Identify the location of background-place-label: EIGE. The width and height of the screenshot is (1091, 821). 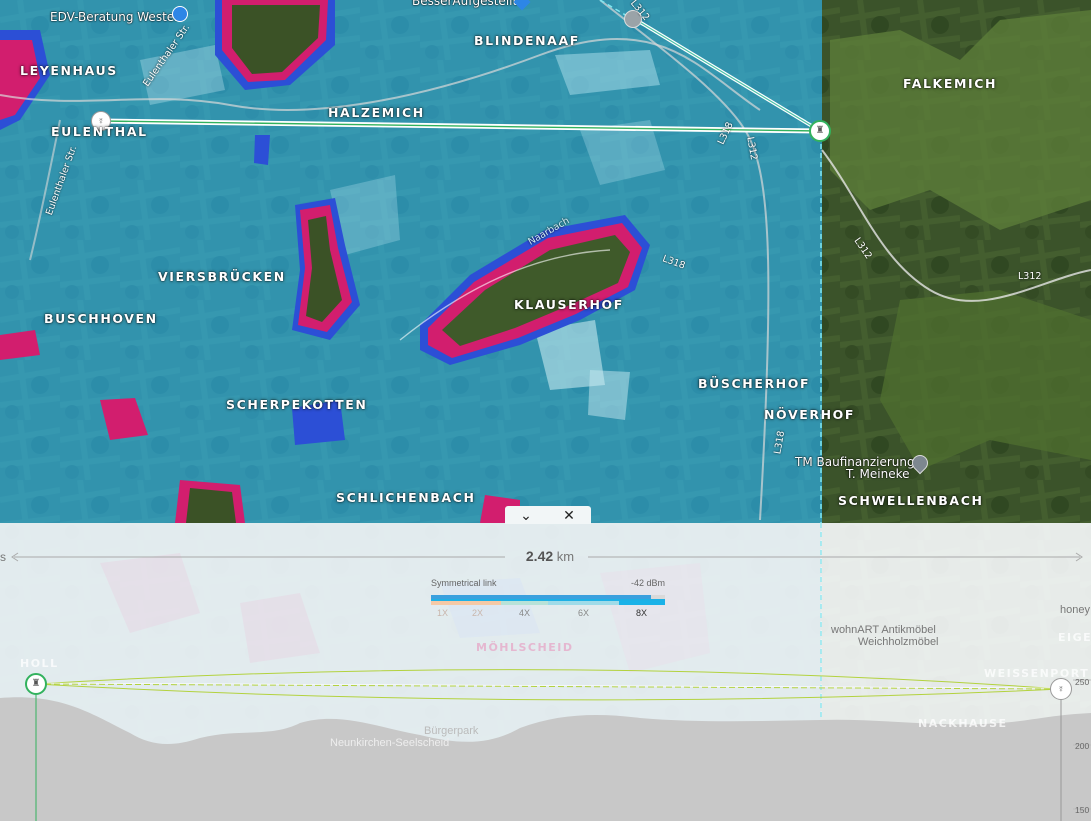
(1074, 637).